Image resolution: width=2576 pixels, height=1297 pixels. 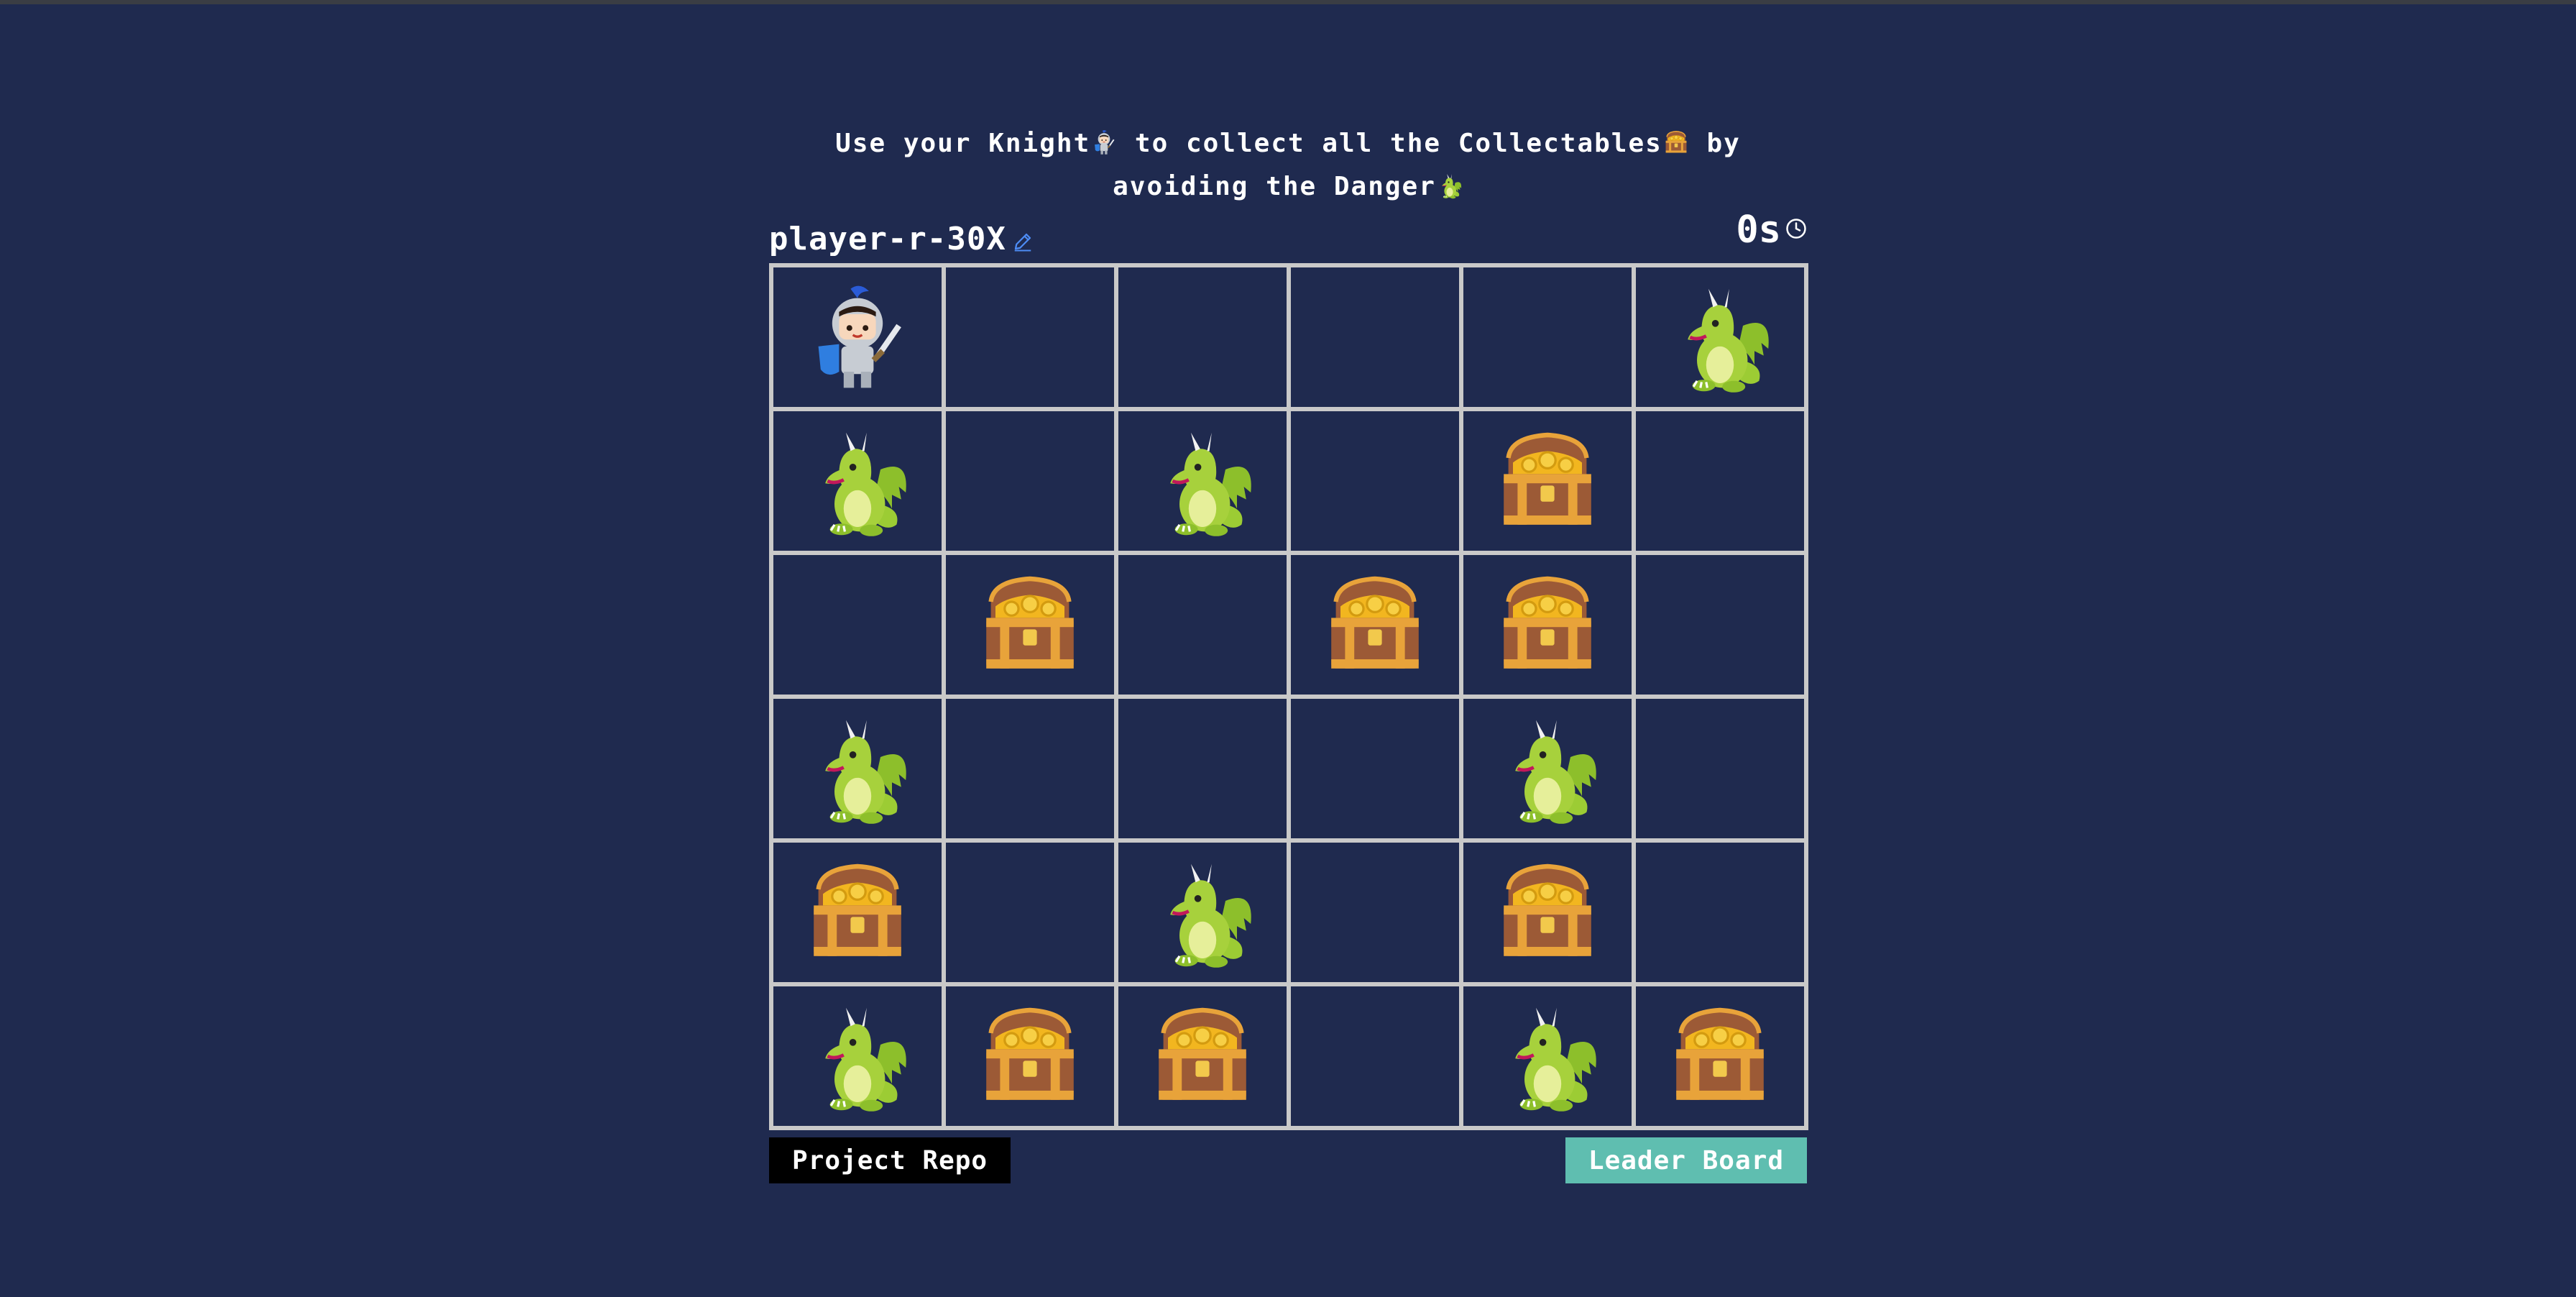 I want to click on board-cell-r4-c0, so click(x=857, y=912).